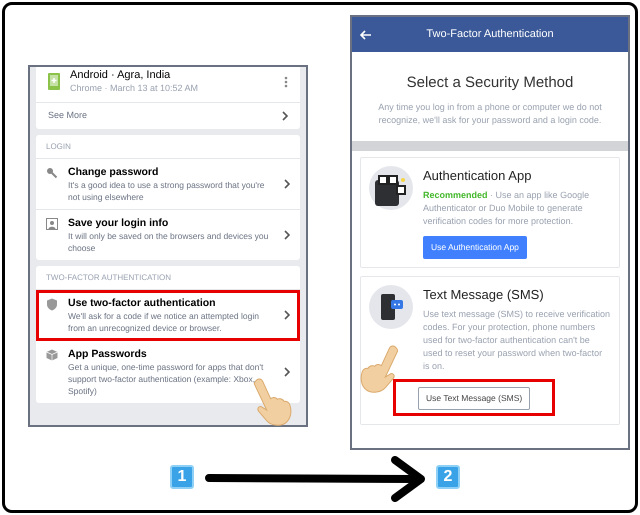 Image resolution: width=640 pixels, height=515 pixels. I want to click on settings-item: App Passwords Get a unique, one-time password for apps that don't support two-factor authentication (example: Xbox, Spotify), so click(168, 372).